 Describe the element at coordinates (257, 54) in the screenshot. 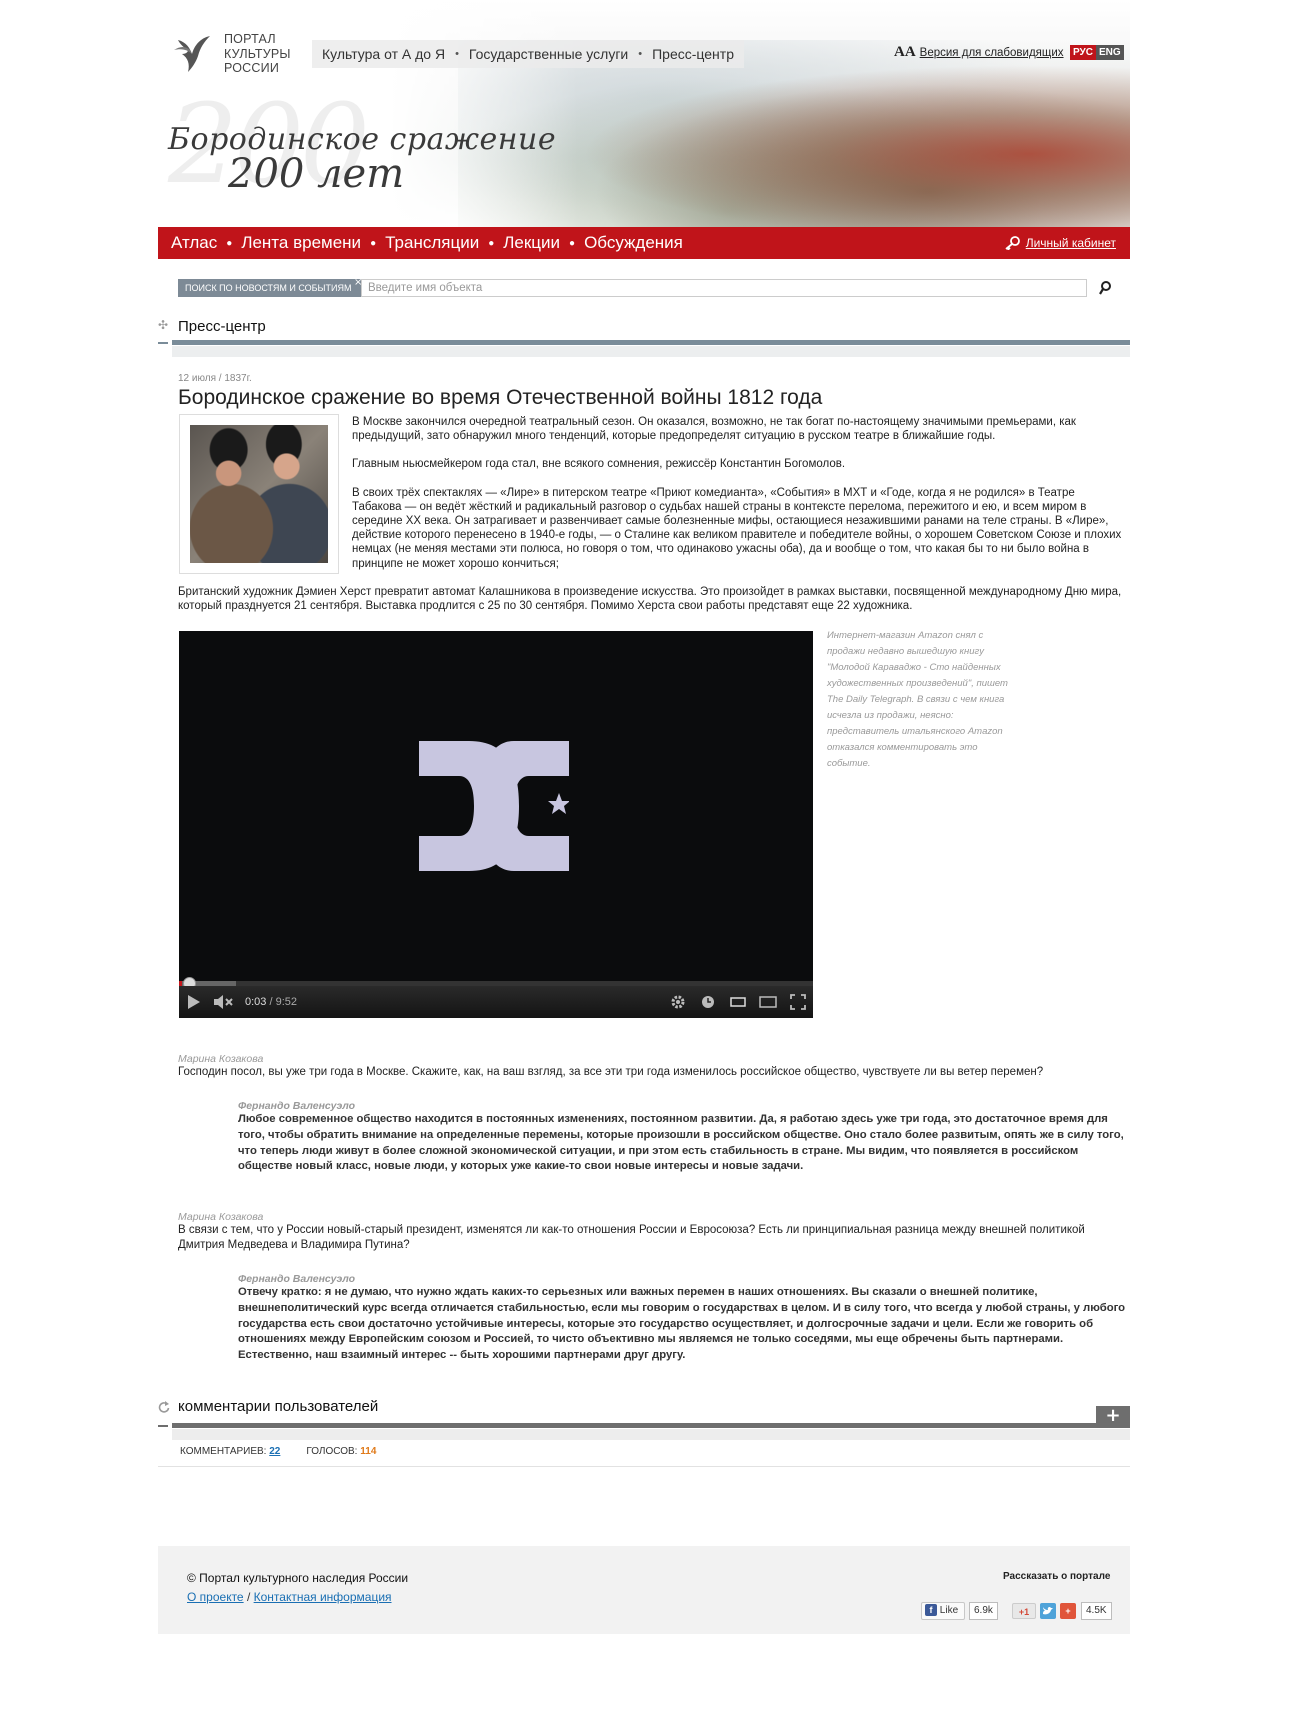

I see `portal-logo-text: ПОРТАЛ КУЛЬТУРЫ РОССИИ` at that location.